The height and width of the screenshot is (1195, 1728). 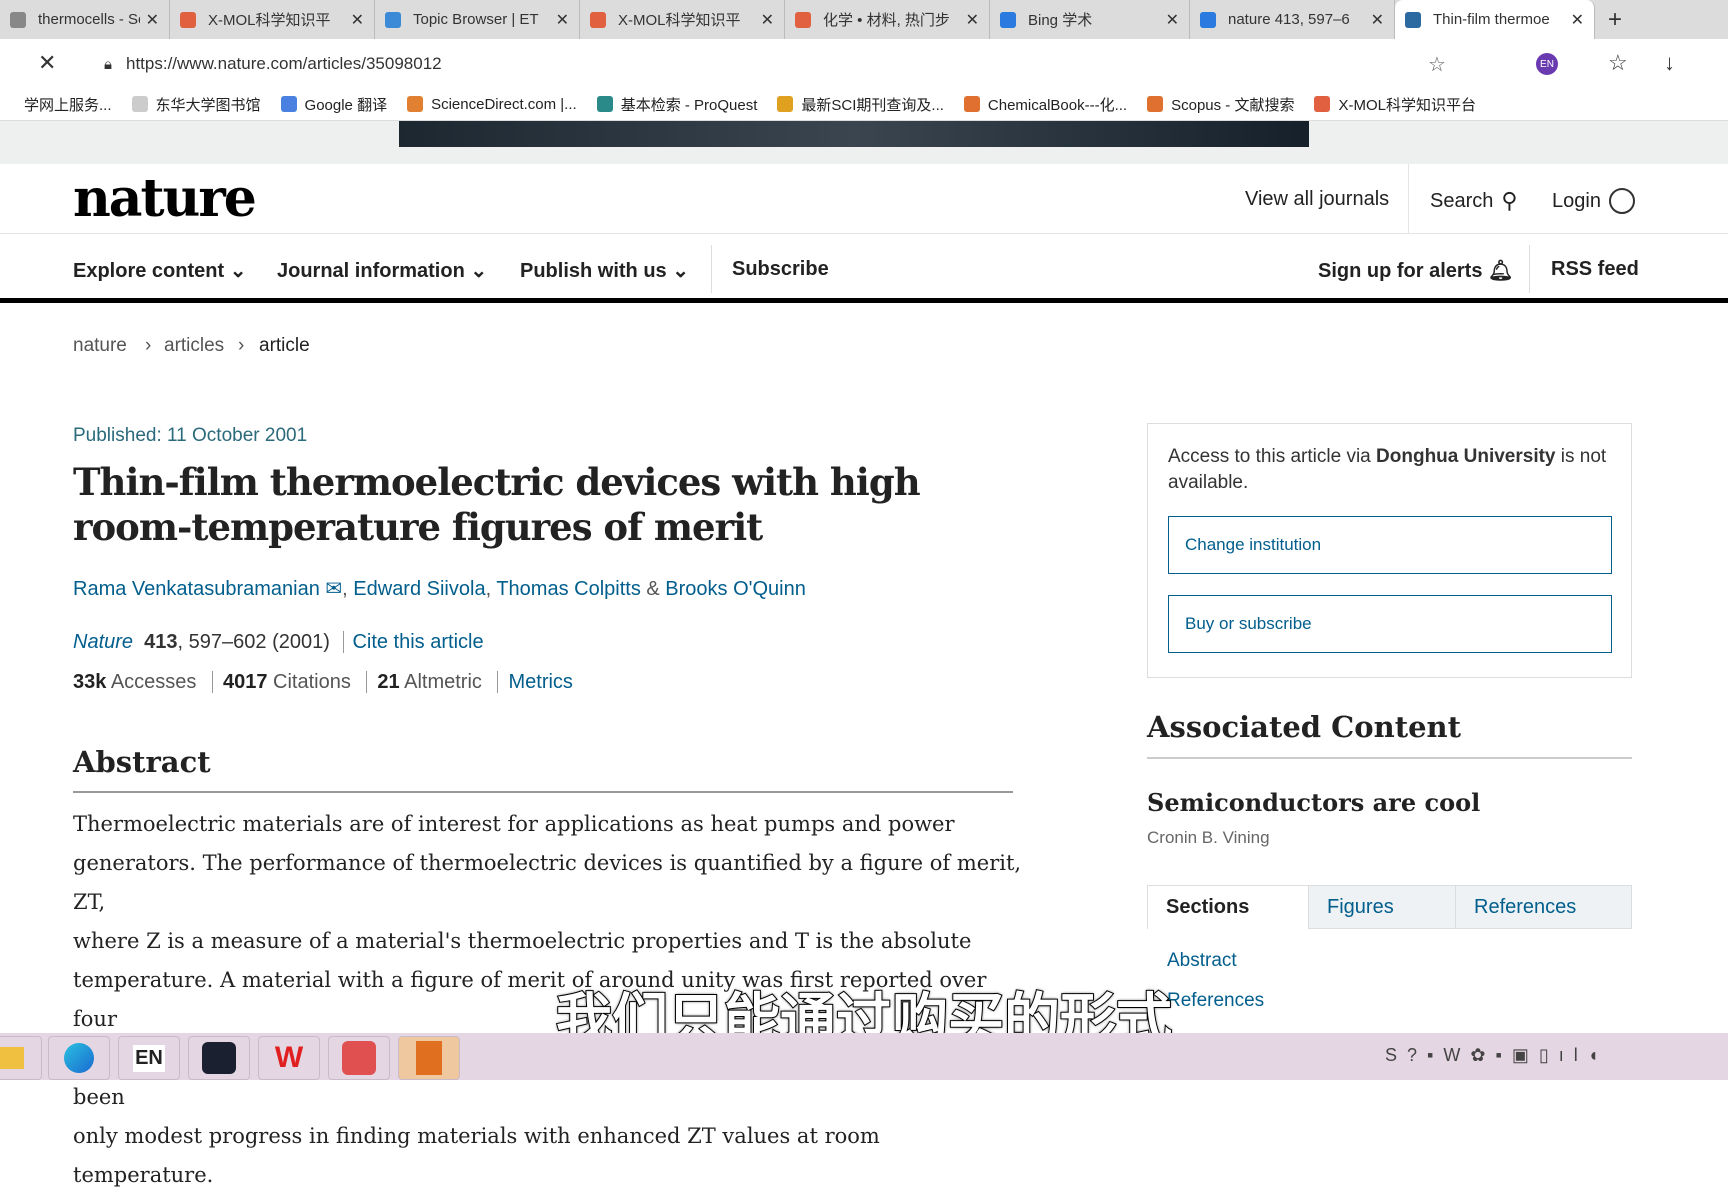 I want to click on nav-journal-information: Journal information ⌄, so click(x=382, y=270).